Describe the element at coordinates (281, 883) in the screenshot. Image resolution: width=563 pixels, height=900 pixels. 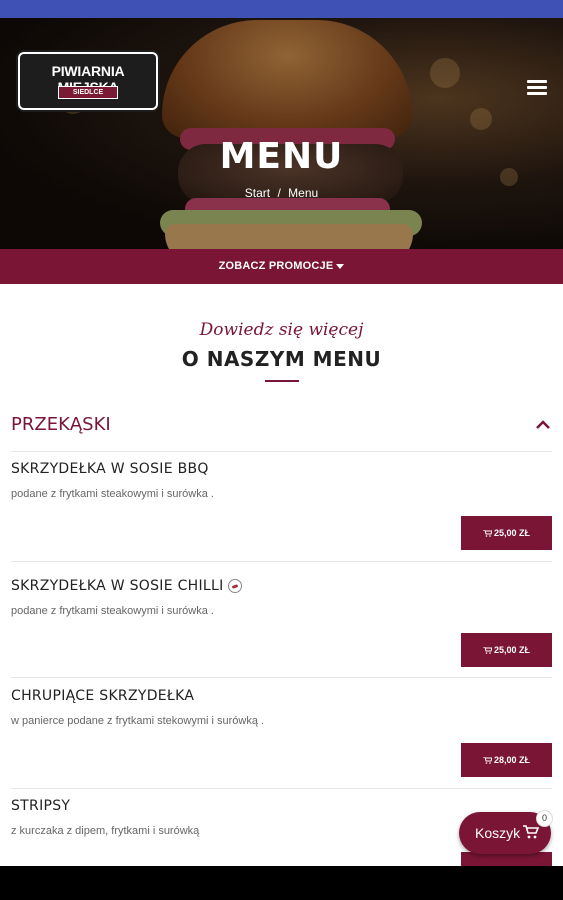
I see `system-navigation-bar` at that location.